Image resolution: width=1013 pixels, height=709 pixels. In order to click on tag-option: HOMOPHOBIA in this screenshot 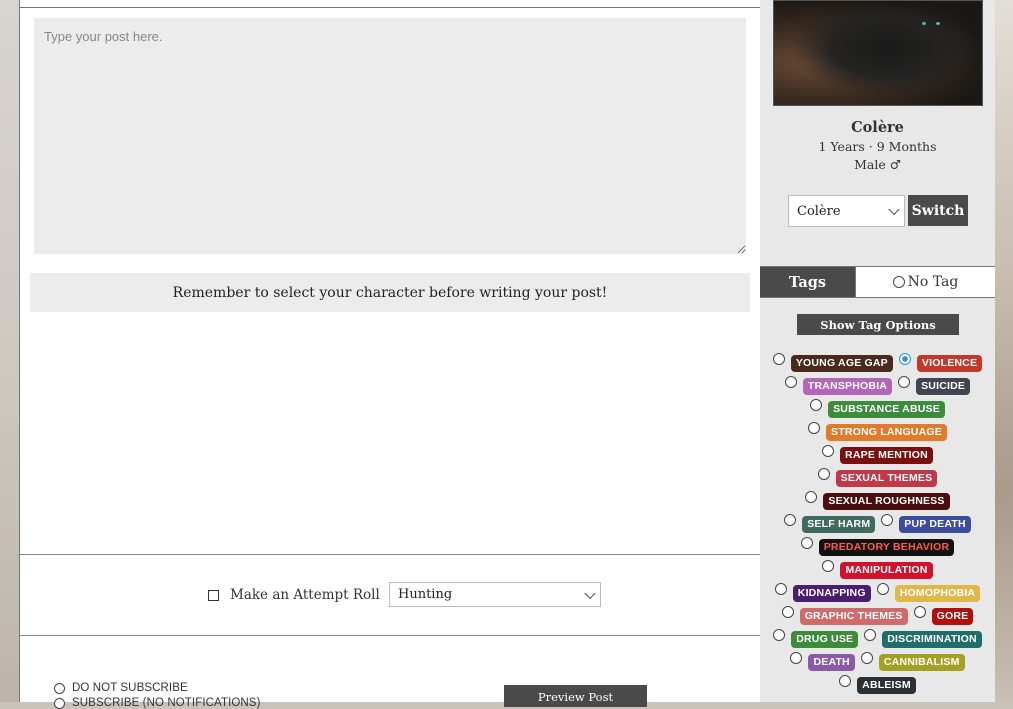, I will do `click(928, 592)`.